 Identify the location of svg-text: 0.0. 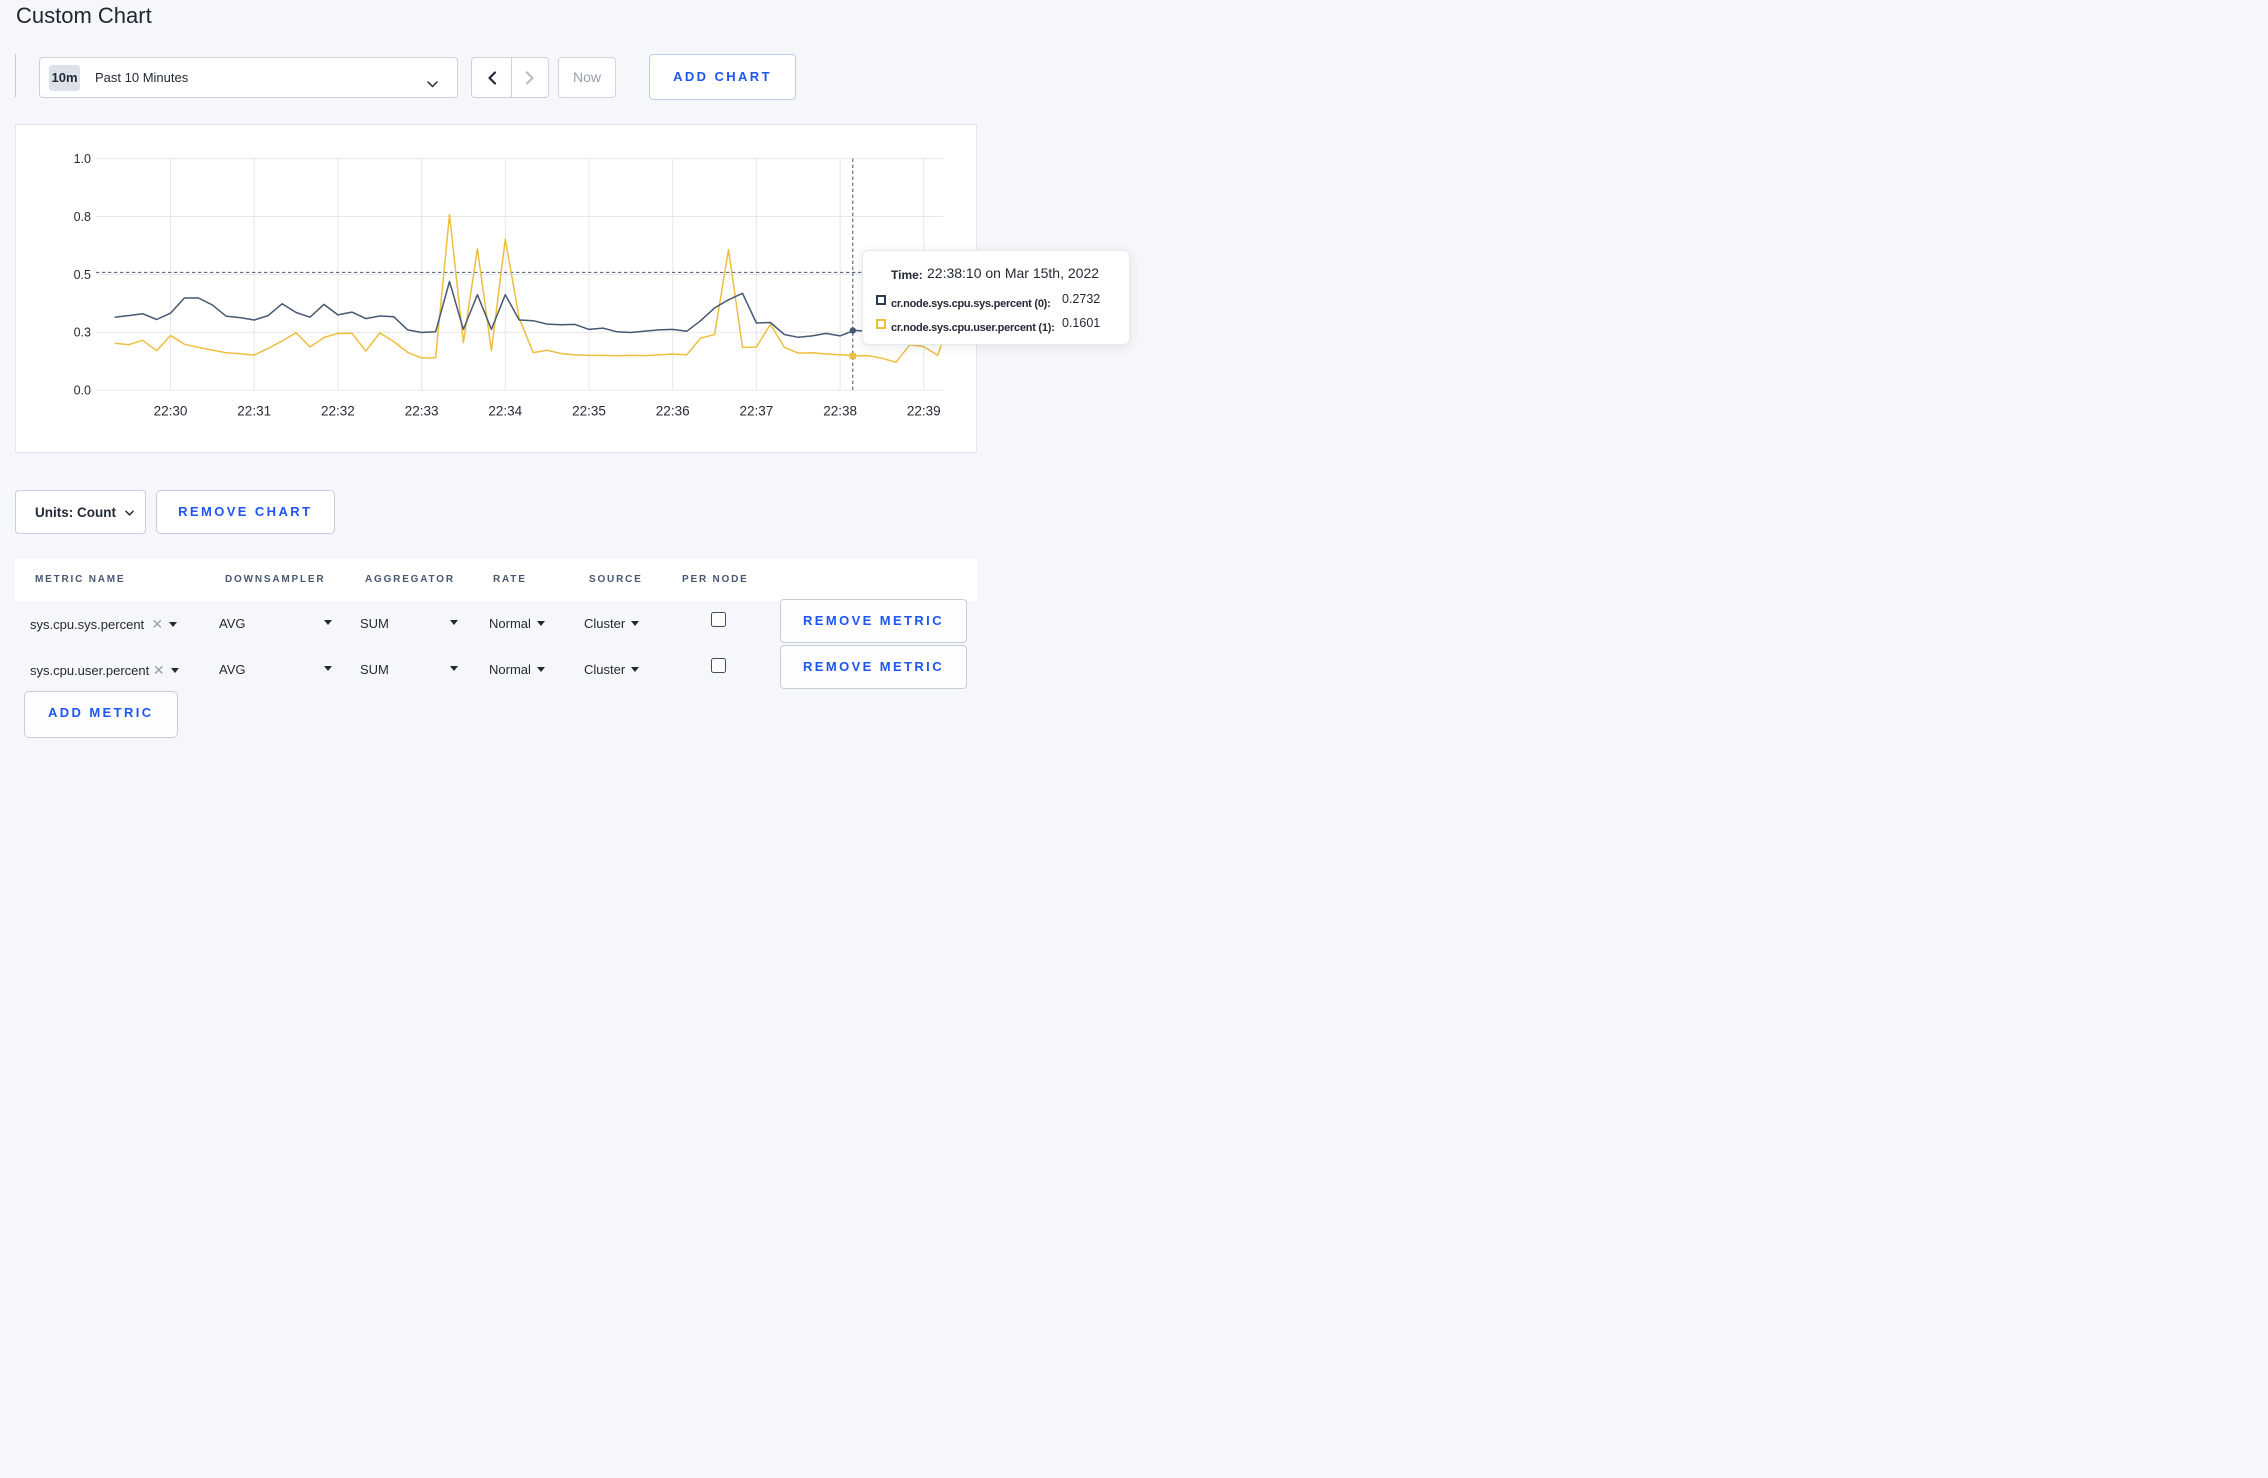
(82, 391).